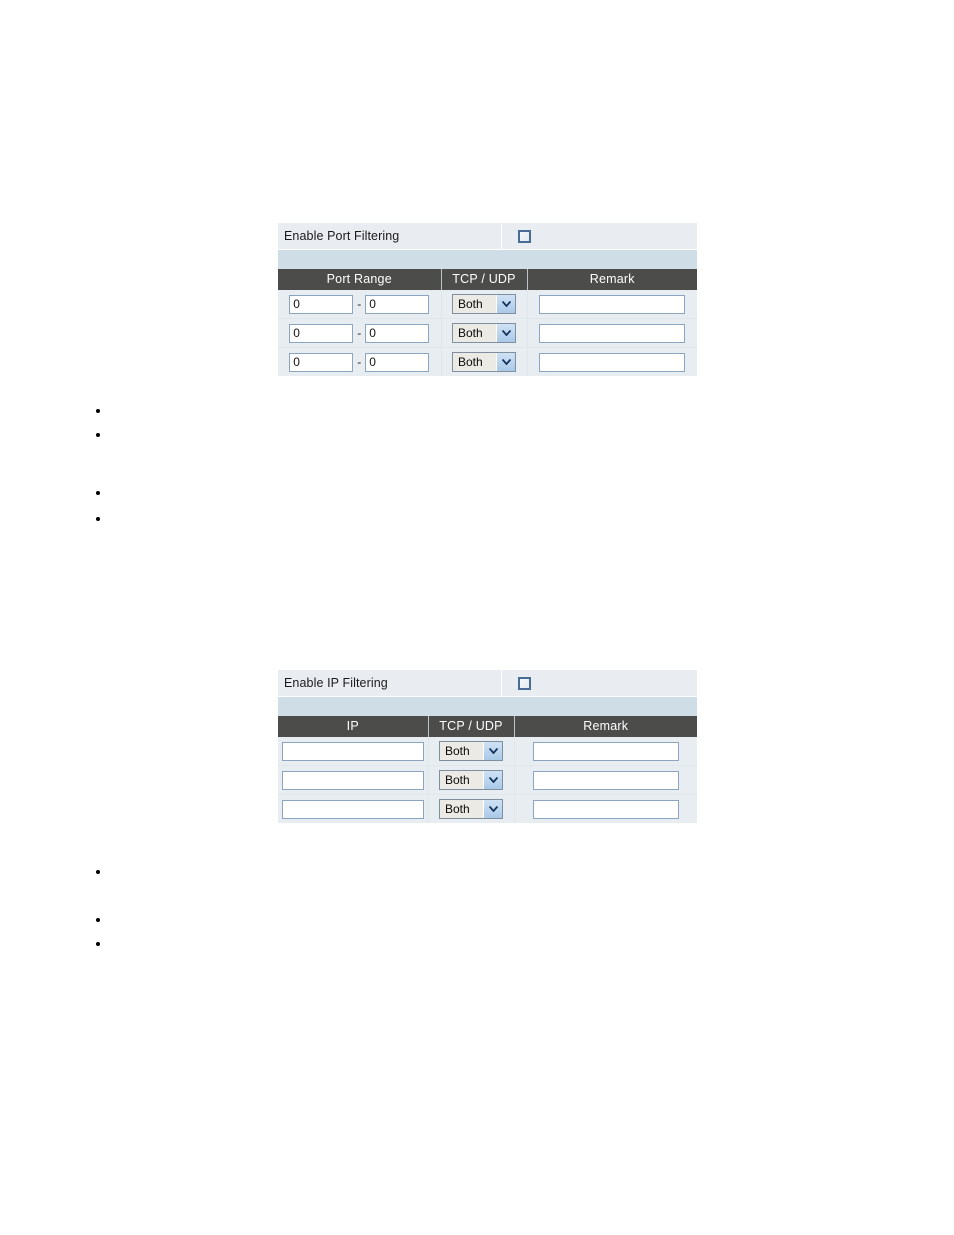 Image resolution: width=954 pixels, height=1235 pixels. I want to click on port-protocol-select-1: Both, so click(484, 304).